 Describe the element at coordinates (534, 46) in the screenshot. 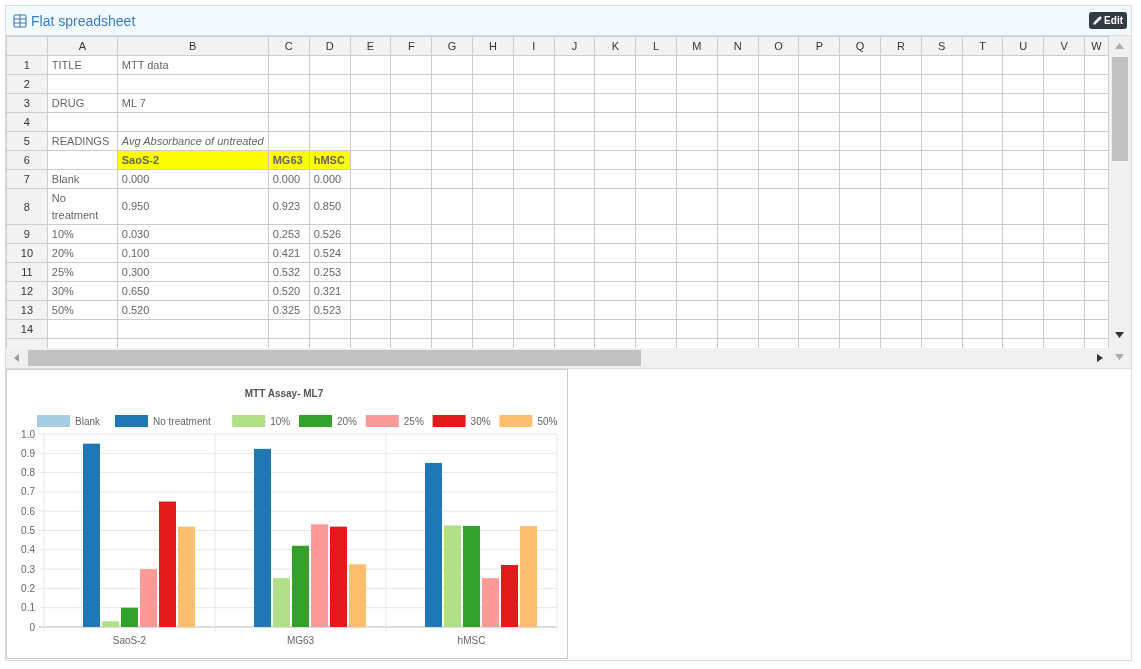

I see `column-header: I` at that location.